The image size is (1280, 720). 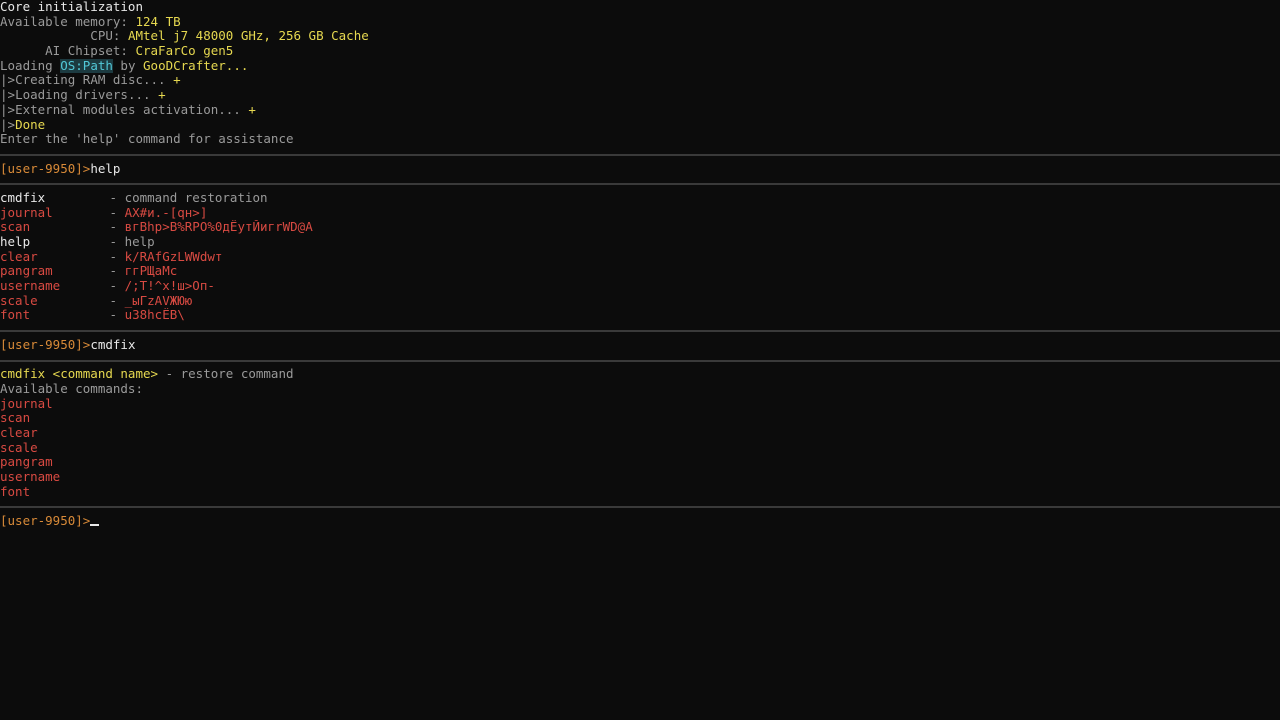 I want to click on memory-line: Available memory: 124 TB, so click(x=640, y=22).